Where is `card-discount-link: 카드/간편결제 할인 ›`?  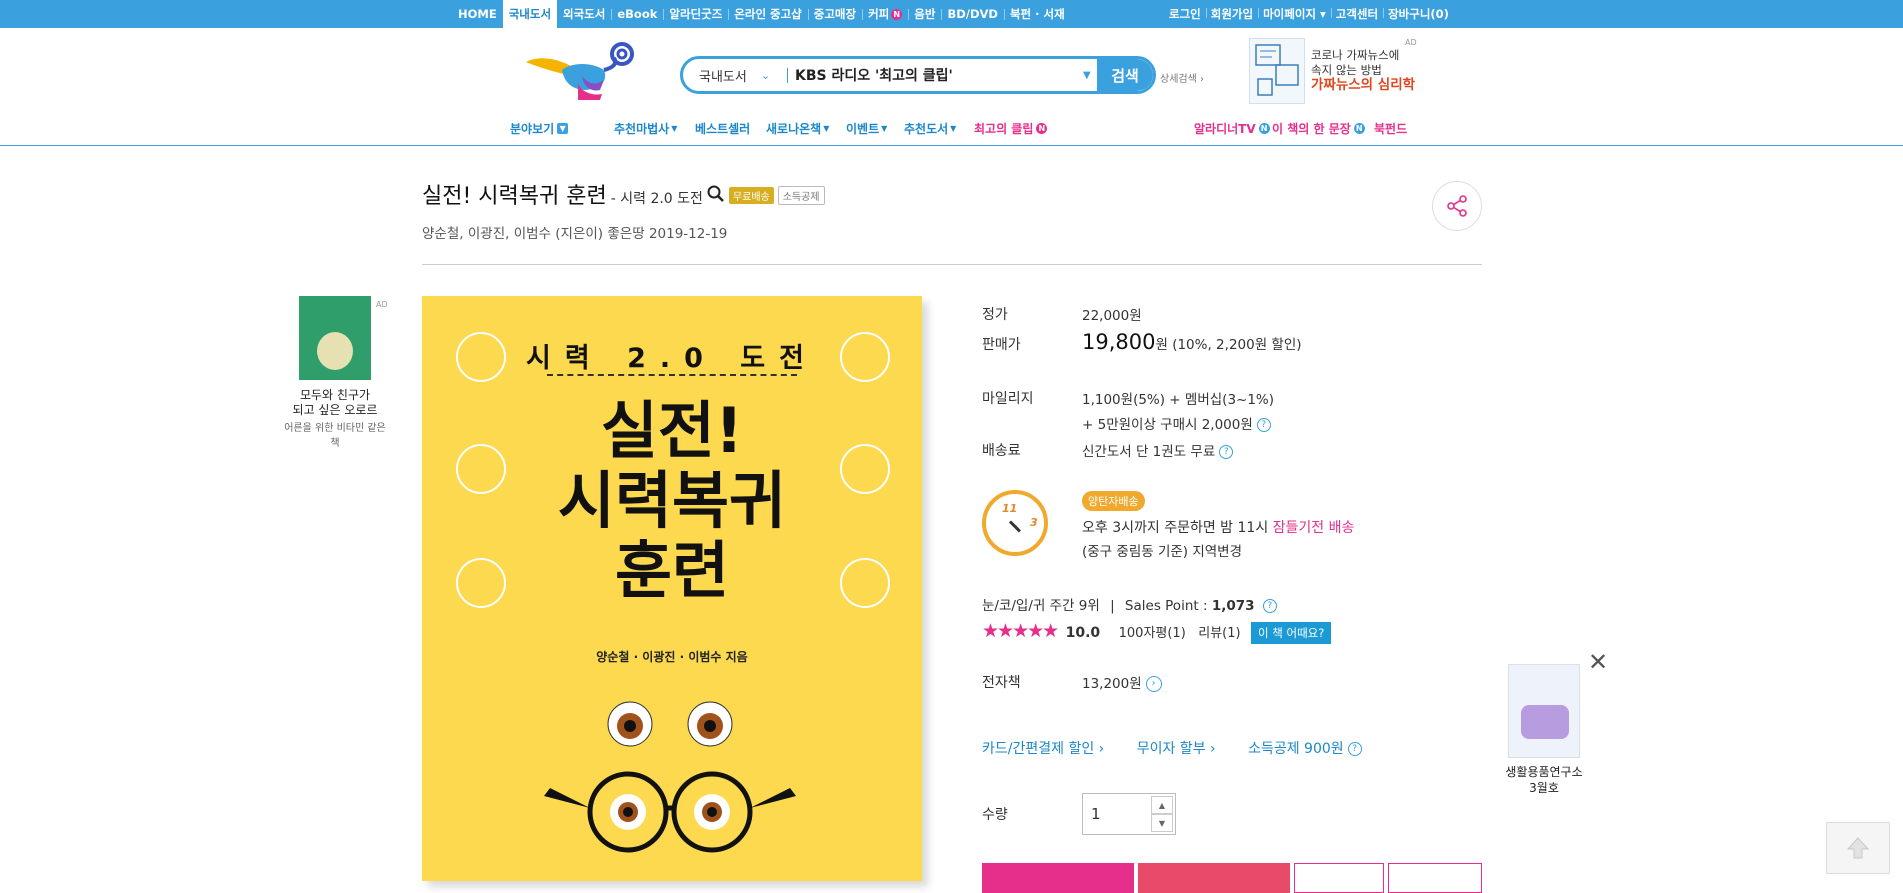
card-discount-link: 카드/간편결제 할인 › is located at coordinates (1043, 749).